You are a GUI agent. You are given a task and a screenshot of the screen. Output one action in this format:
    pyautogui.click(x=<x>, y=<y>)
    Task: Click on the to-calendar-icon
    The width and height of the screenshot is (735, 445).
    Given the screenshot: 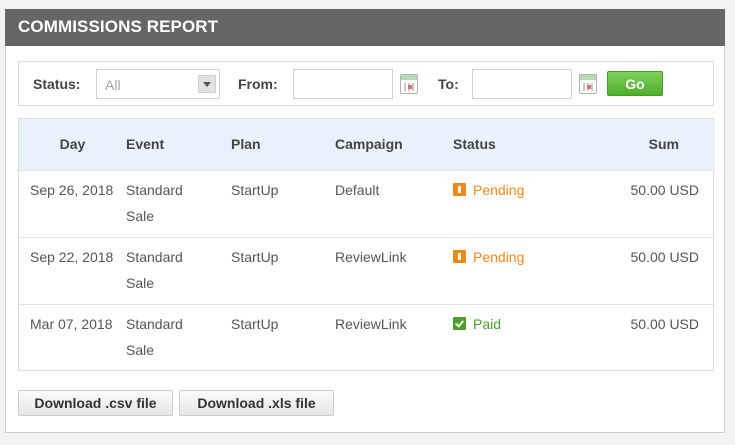 What is the action you would take?
    pyautogui.click(x=588, y=84)
    